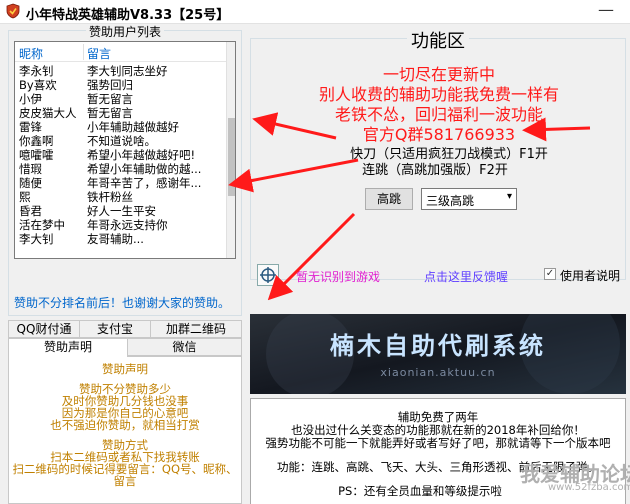 Image resolution: width=630 pixels, height=504 pixels. I want to click on table-row: 皮皮猫大人 暂无留言, so click(121, 113).